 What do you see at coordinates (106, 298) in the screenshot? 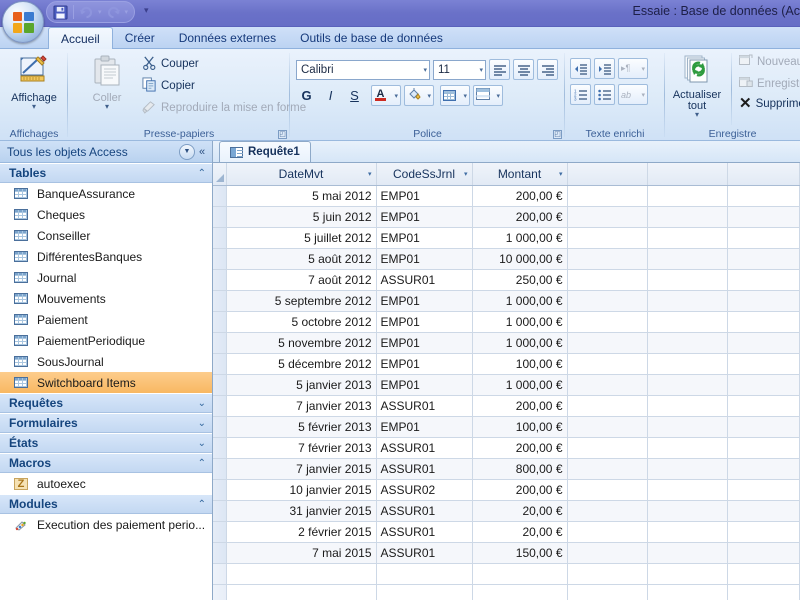
I see `nav-item-mouvements: Mouvements` at bounding box center [106, 298].